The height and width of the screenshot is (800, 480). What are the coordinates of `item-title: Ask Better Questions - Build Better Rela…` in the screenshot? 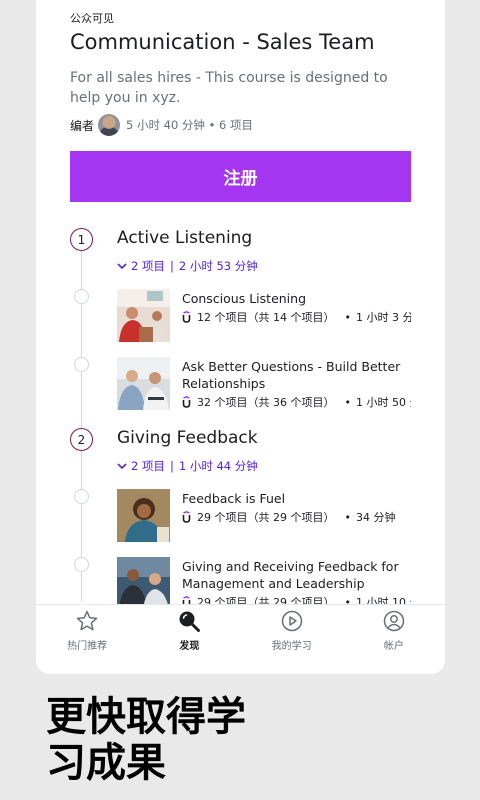 It's located at (297, 375).